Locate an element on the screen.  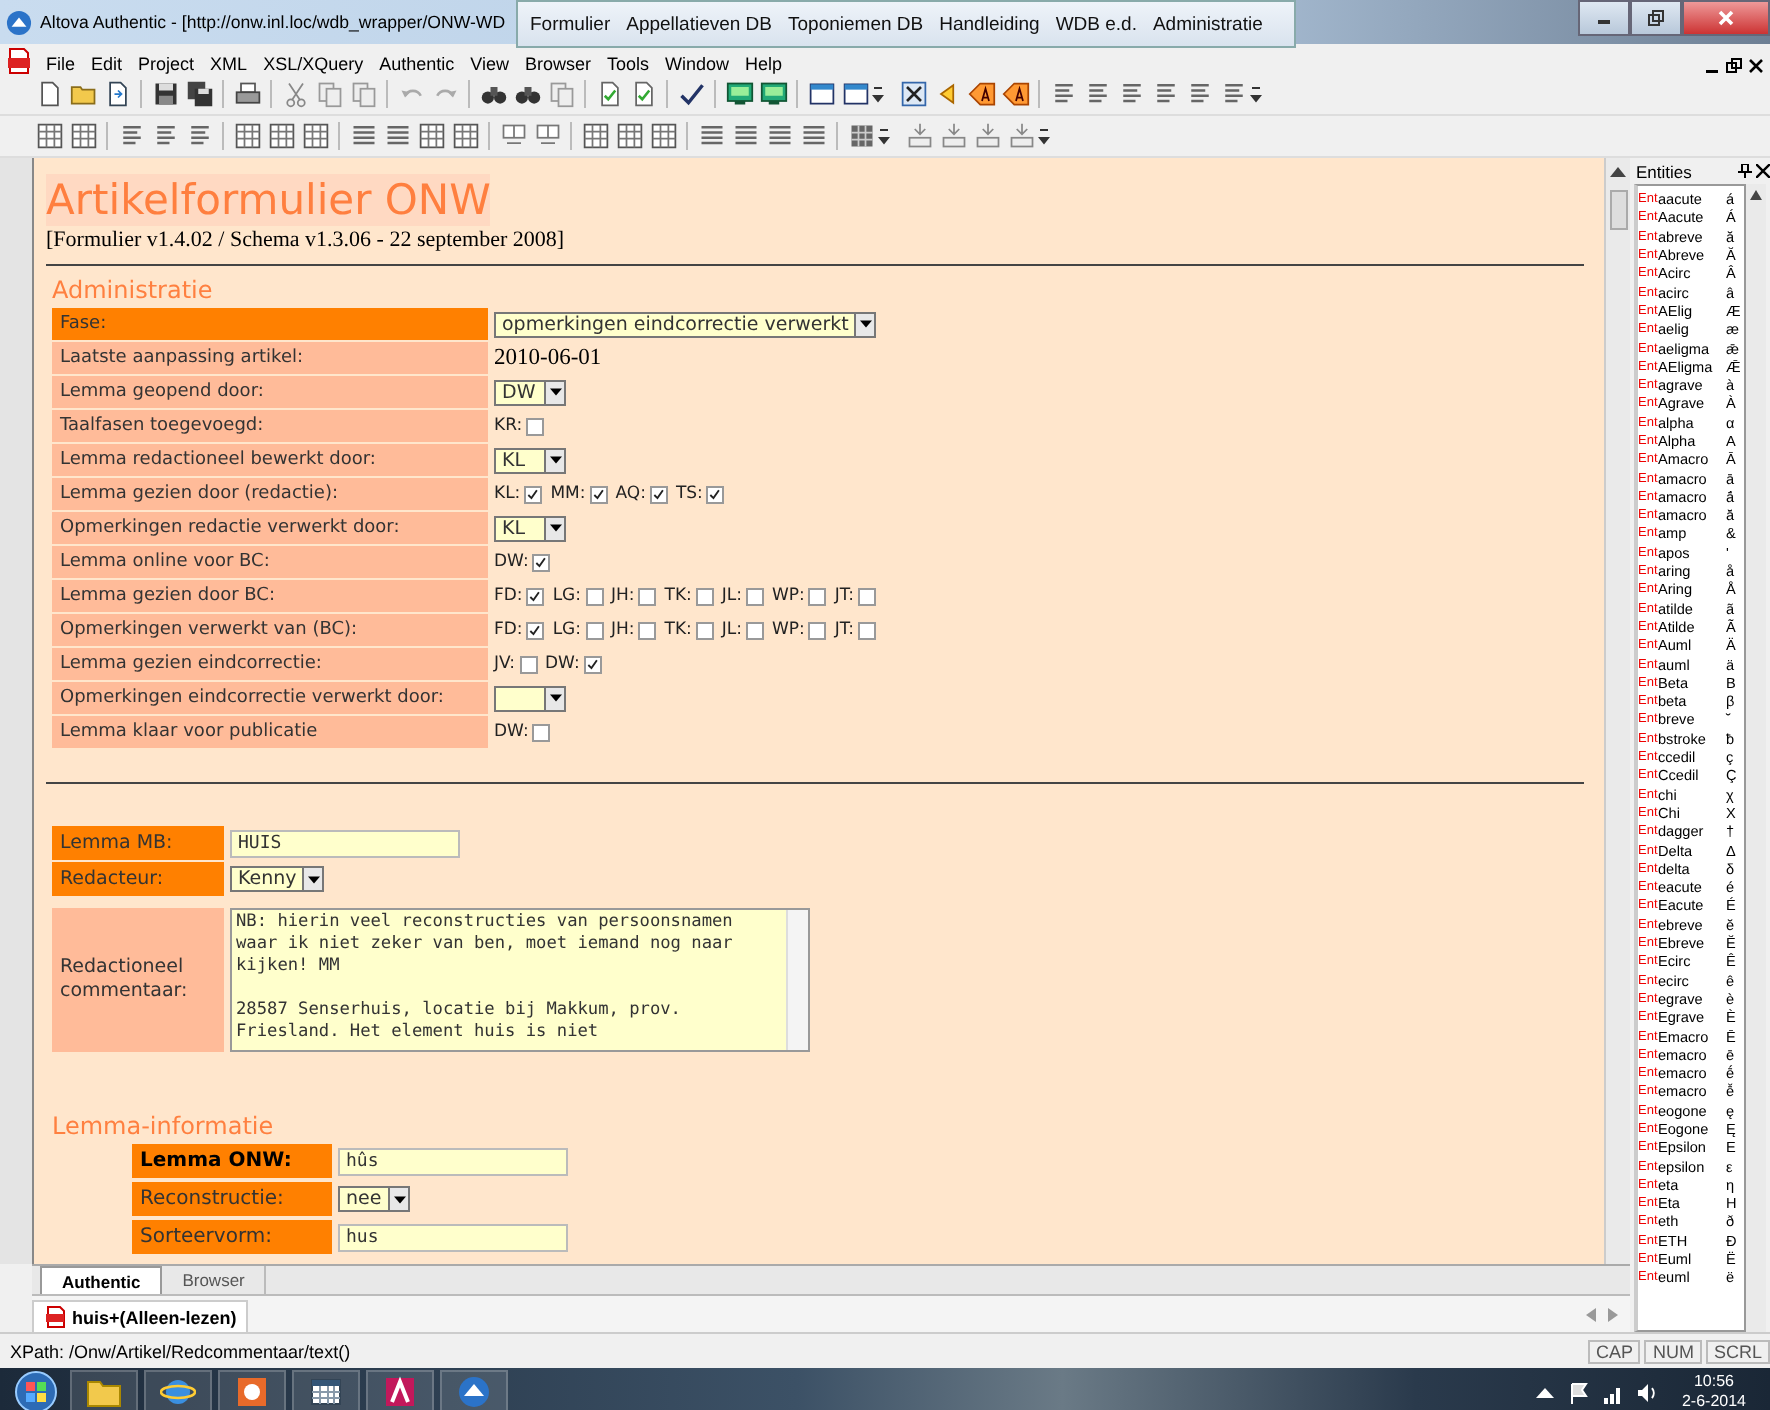
calendar-icon is located at coordinates (326, 1392).